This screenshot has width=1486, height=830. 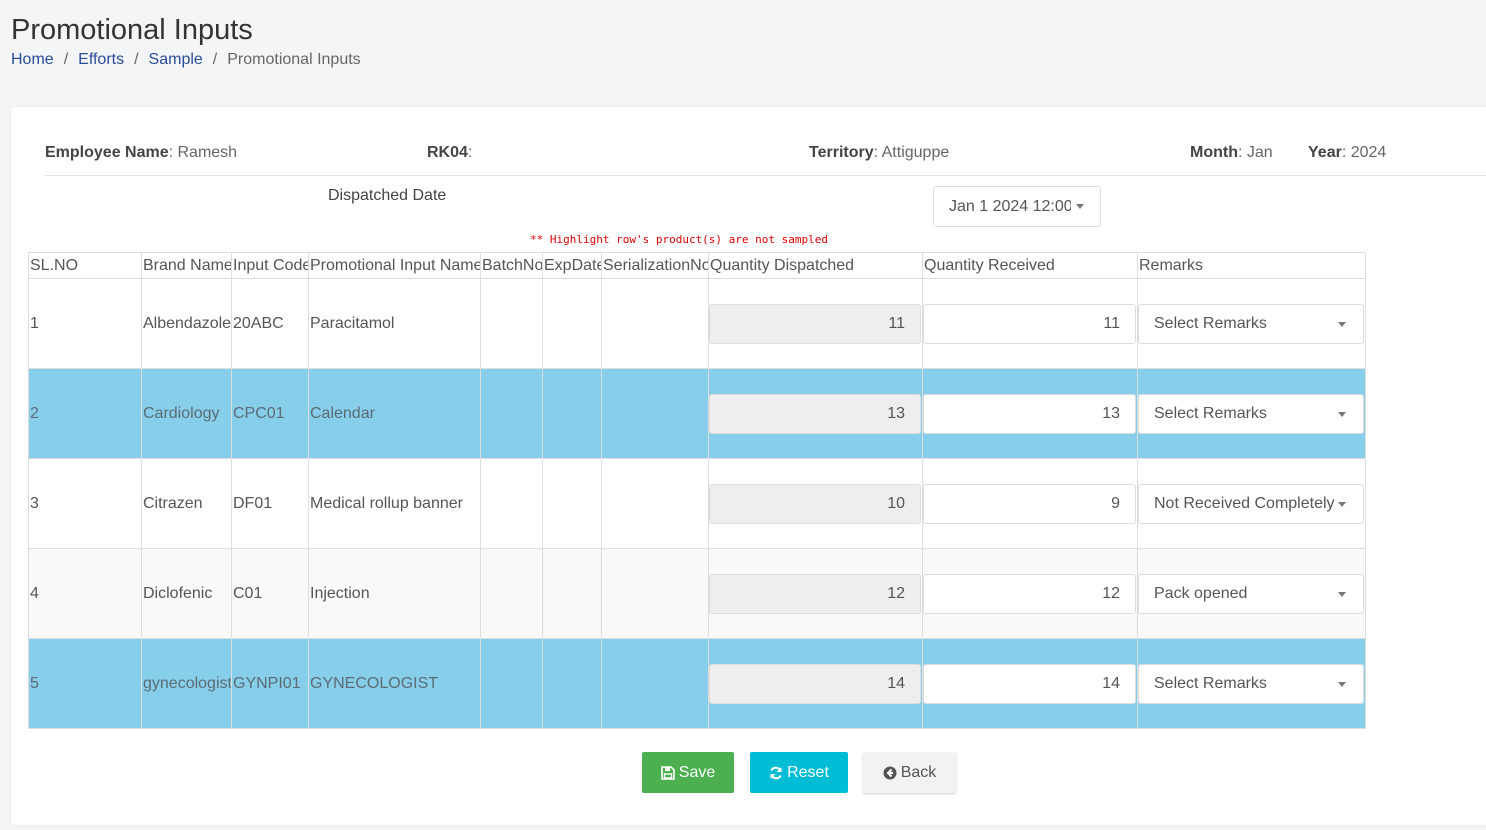 I want to click on floppy-disk-icon, so click(x=667, y=772).